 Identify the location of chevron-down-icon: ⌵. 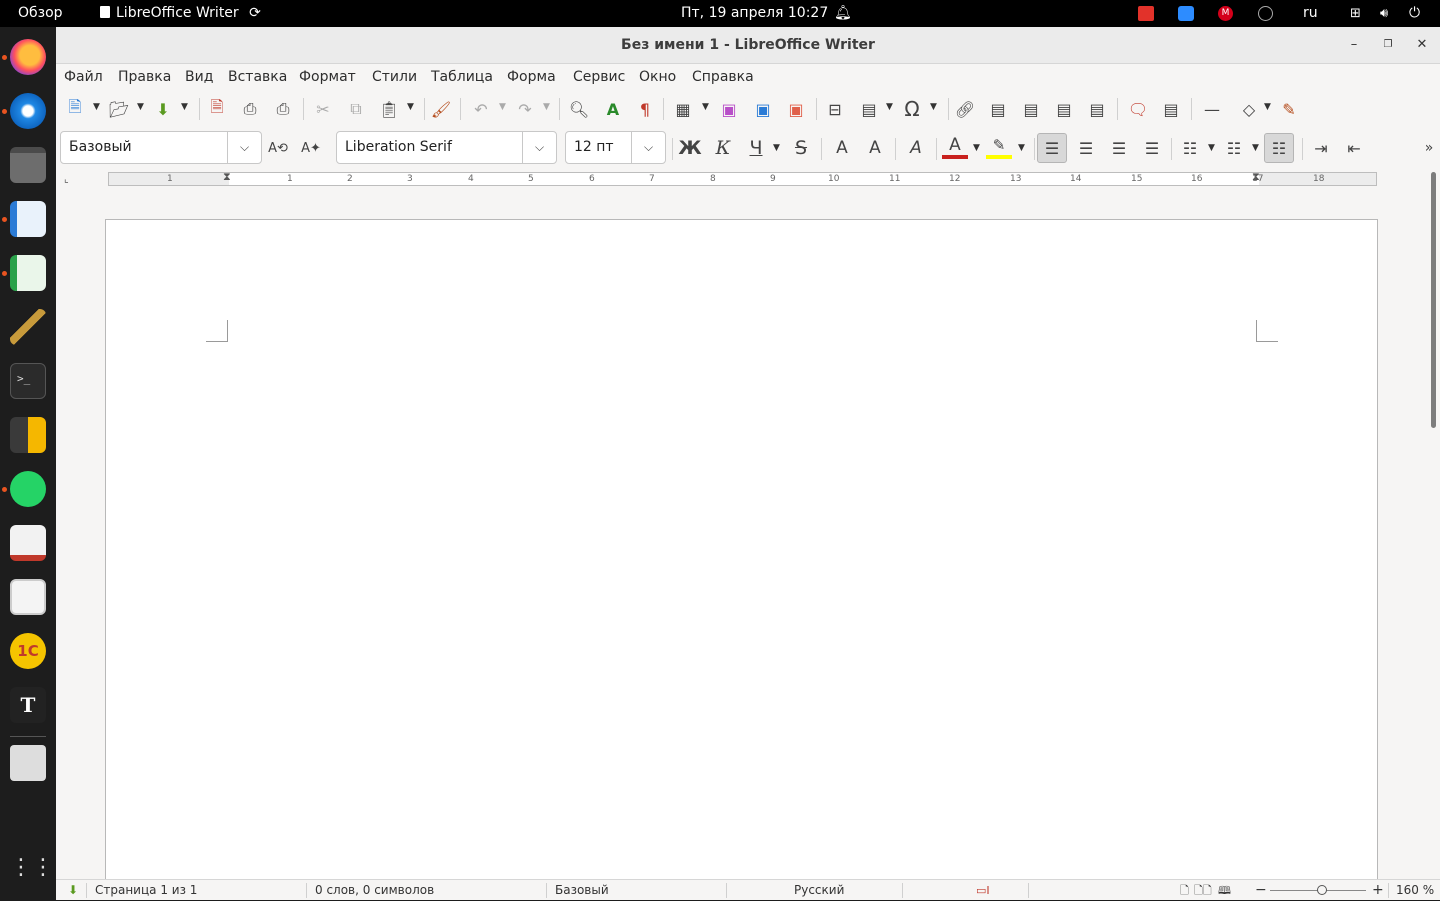
(244, 147).